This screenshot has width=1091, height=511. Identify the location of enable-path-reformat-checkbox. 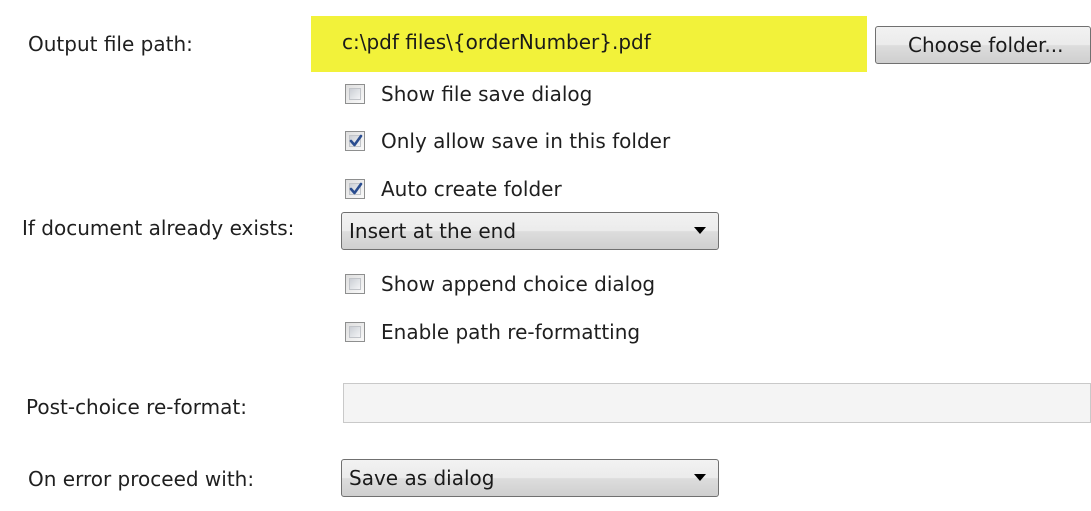
(355, 332).